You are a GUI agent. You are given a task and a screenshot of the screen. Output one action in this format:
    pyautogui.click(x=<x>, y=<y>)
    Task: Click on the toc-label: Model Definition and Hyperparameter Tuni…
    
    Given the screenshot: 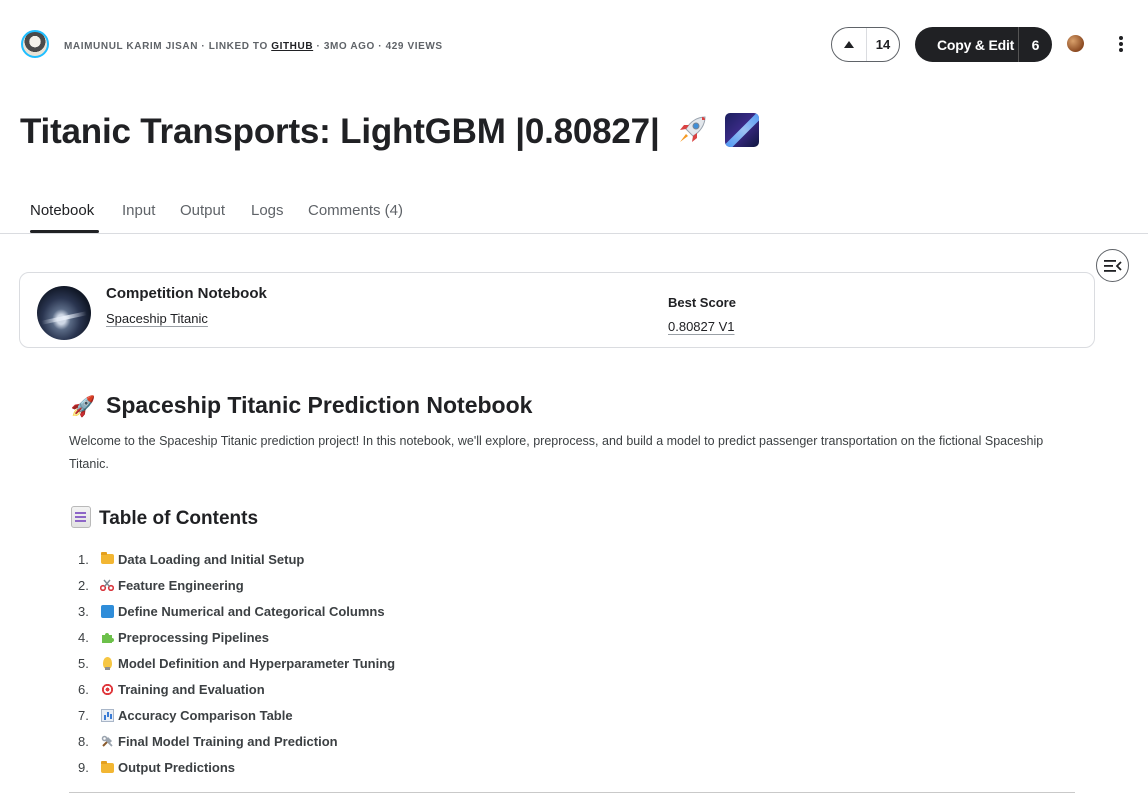 What is the action you would take?
    pyautogui.click(x=256, y=663)
    